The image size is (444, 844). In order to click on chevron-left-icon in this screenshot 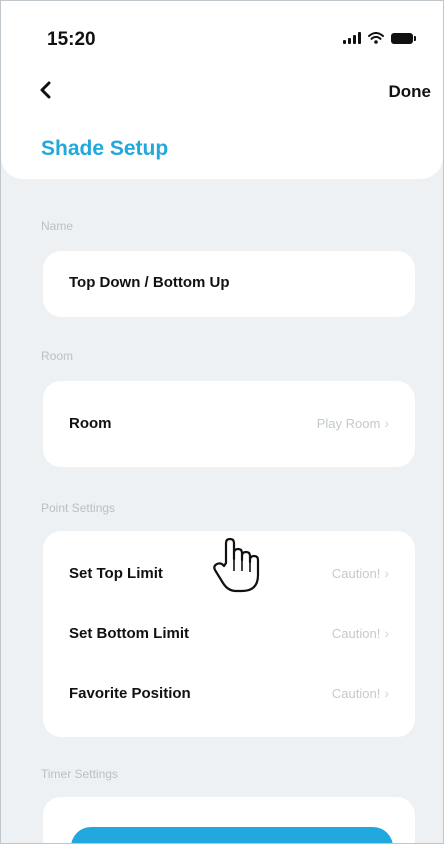, I will do `click(45, 90)`.